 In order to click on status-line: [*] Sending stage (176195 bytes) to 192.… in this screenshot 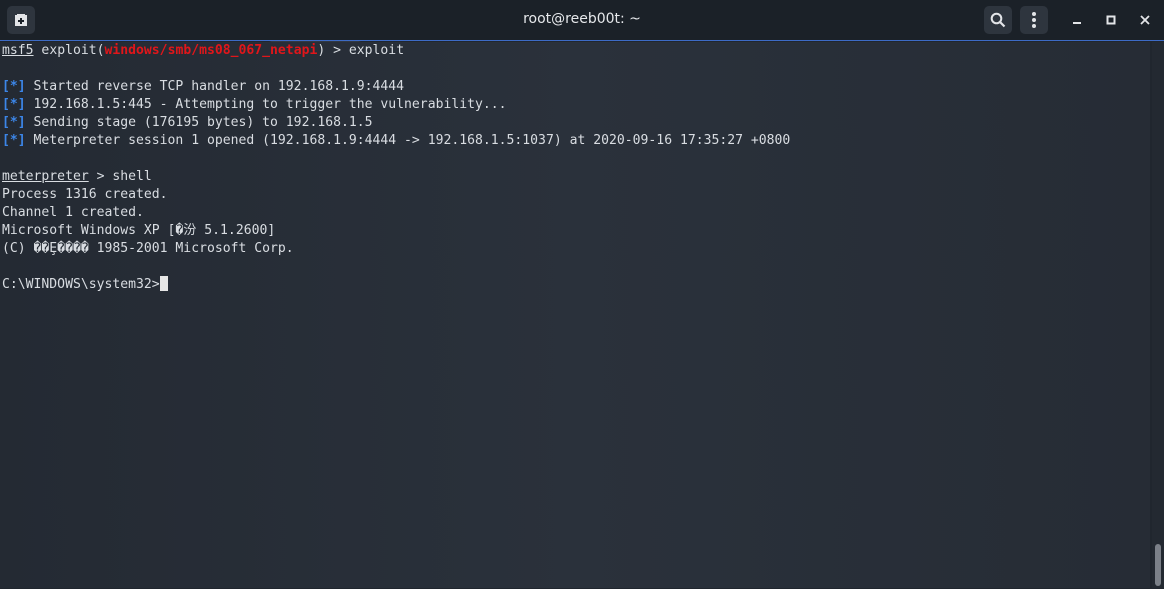, I will do `click(187, 122)`.